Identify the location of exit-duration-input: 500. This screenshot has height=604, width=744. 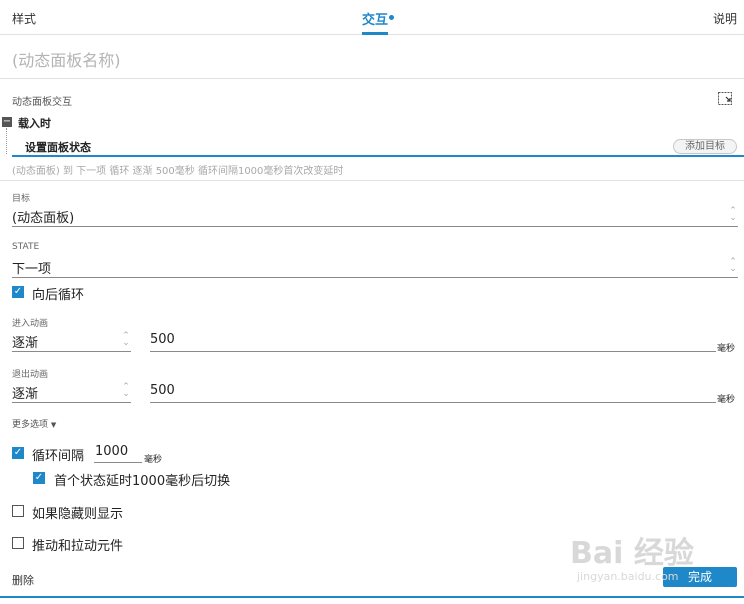
(162, 390).